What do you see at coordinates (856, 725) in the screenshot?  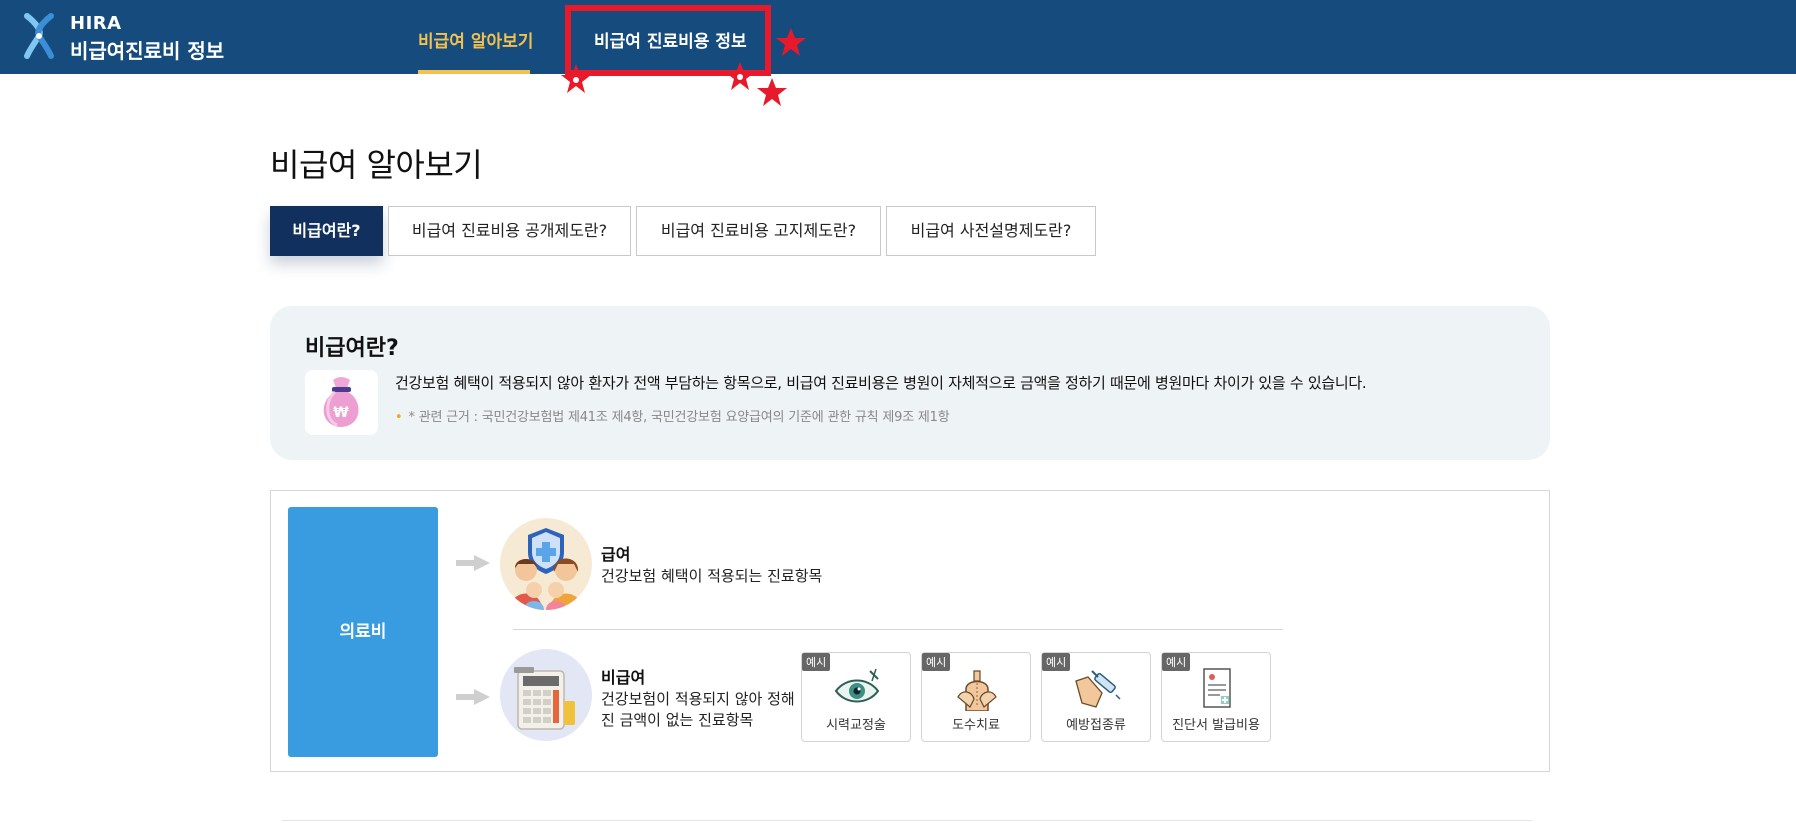 I see `example-label: 시력교정술` at bounding box center [856, 725].